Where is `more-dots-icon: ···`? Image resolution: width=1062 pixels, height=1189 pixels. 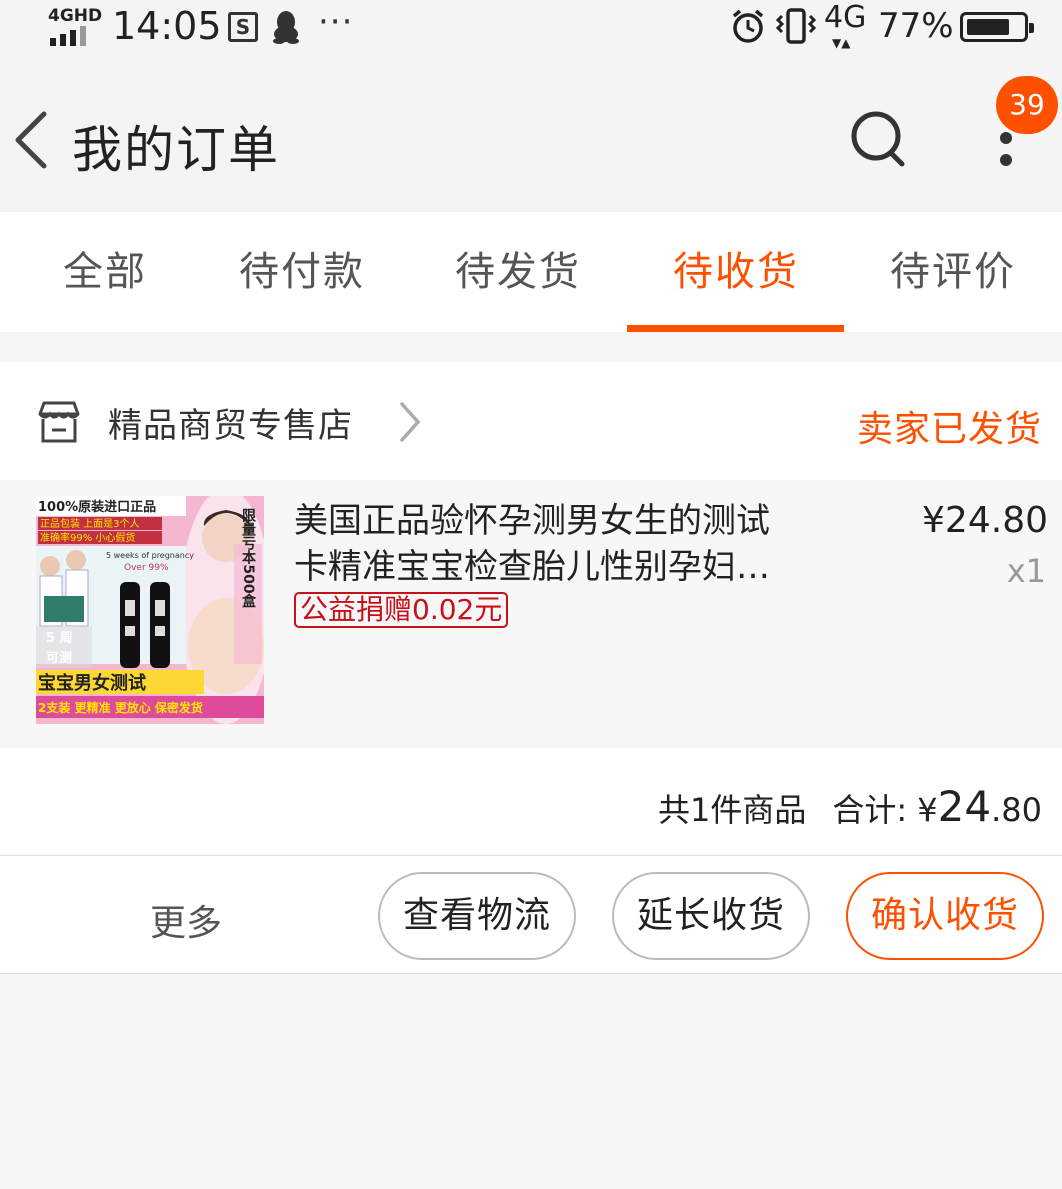 more-dots-icon: ··· is located at coordinates (336, 22).